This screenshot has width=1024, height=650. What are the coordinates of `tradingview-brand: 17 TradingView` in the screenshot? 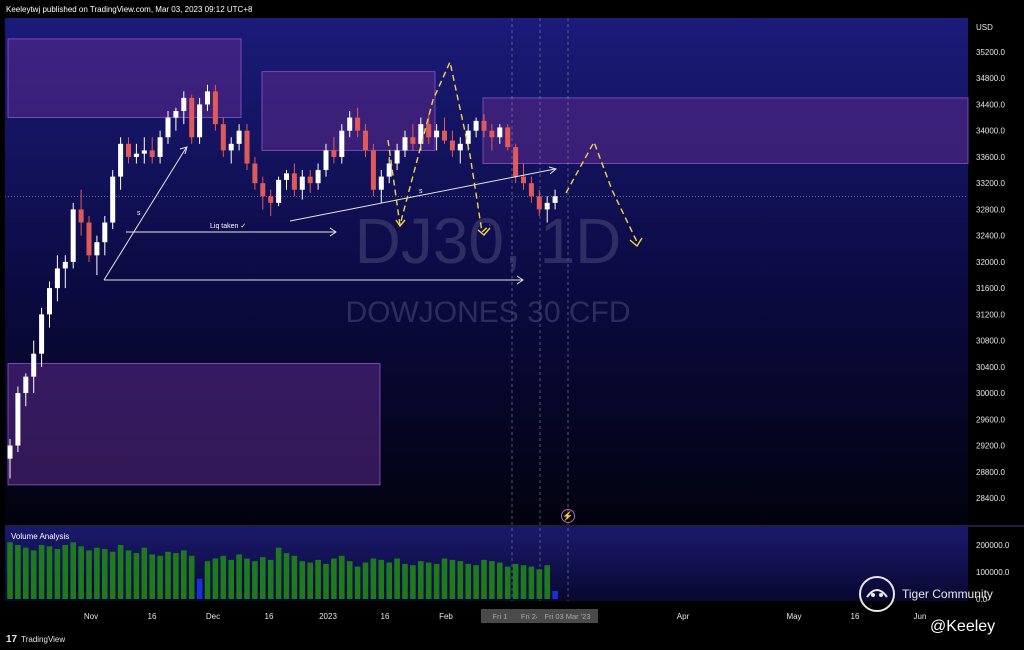 It's located at (35, 639).